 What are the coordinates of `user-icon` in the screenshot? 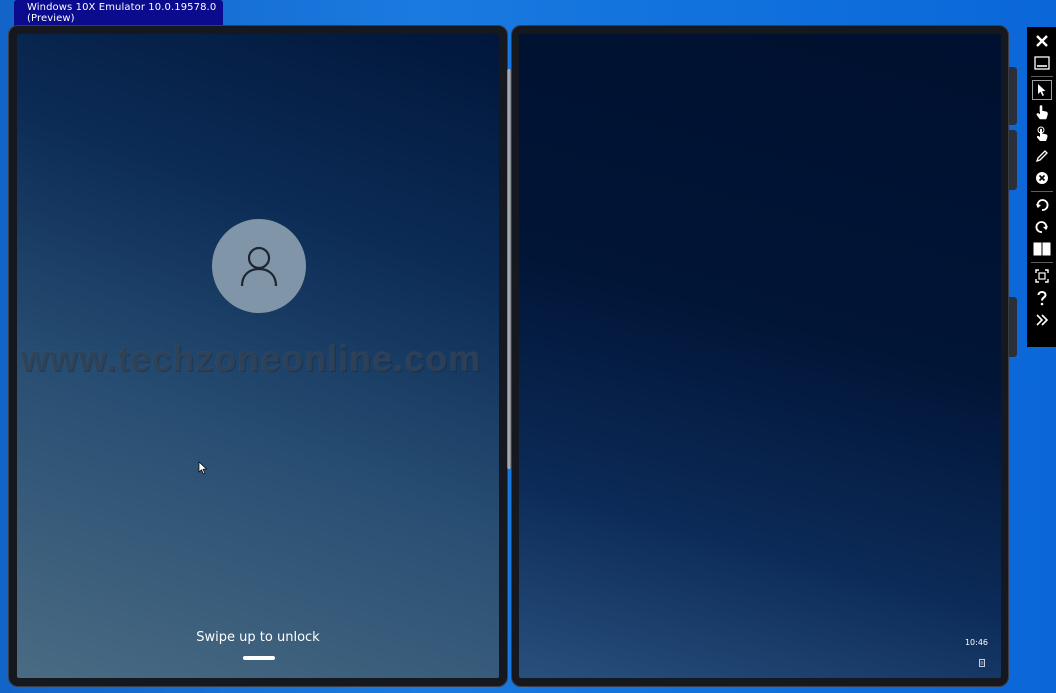 It's located at (259, 266).